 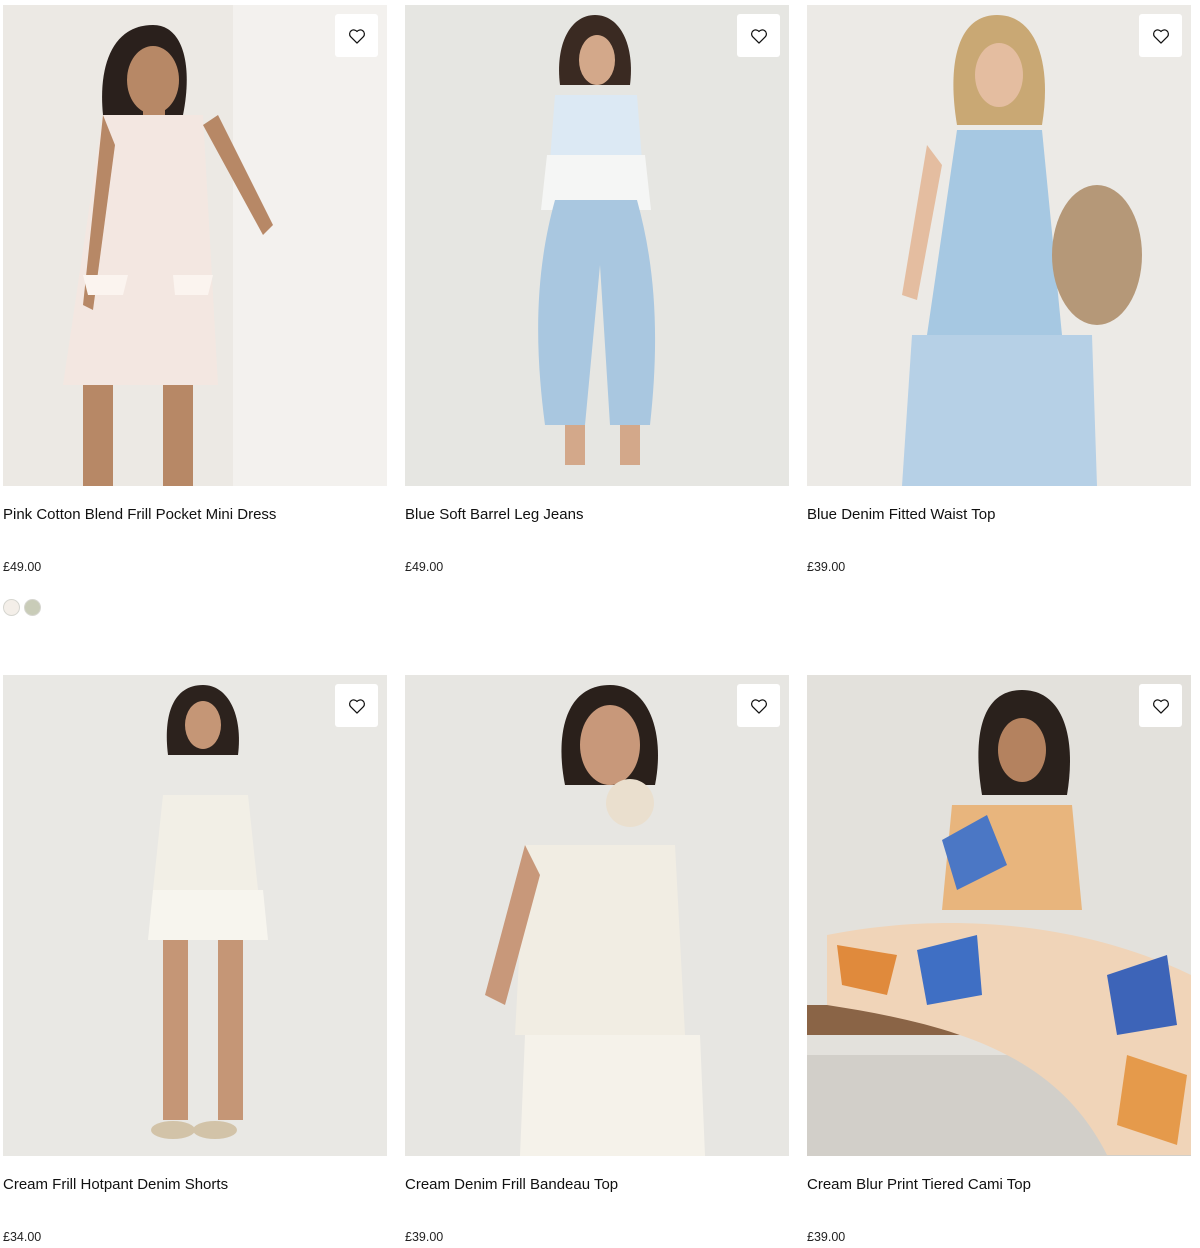 What do you see at coordinates (919, 1185) in the screenshot?
I see `product-name: Cream Blur Print Tiered Cami Top` at bounding box center [919, 1185].